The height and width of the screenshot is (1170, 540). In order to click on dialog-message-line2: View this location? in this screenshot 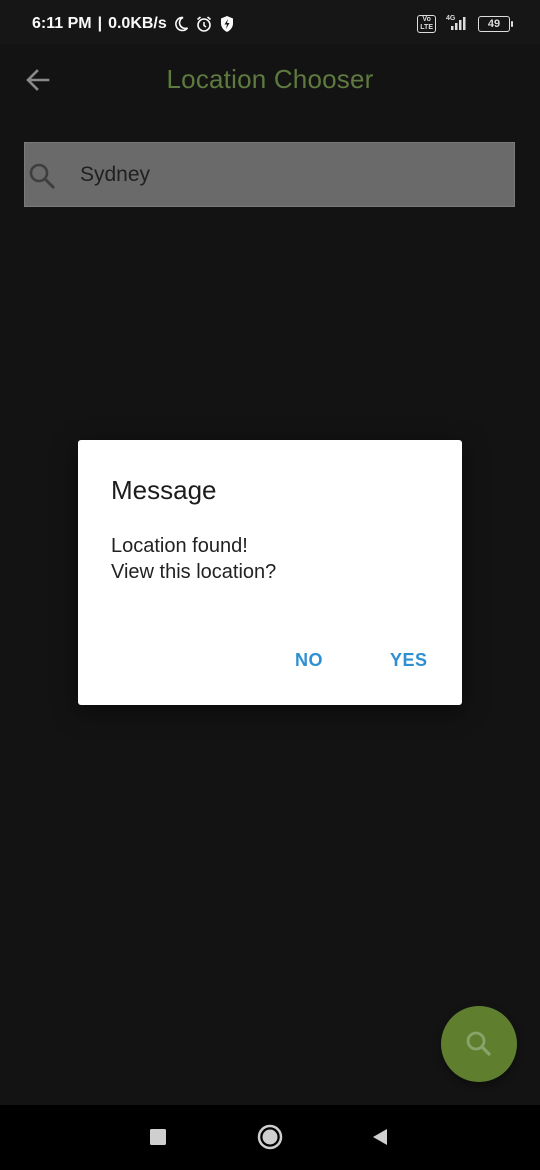, I will do `click(194, 572)`.